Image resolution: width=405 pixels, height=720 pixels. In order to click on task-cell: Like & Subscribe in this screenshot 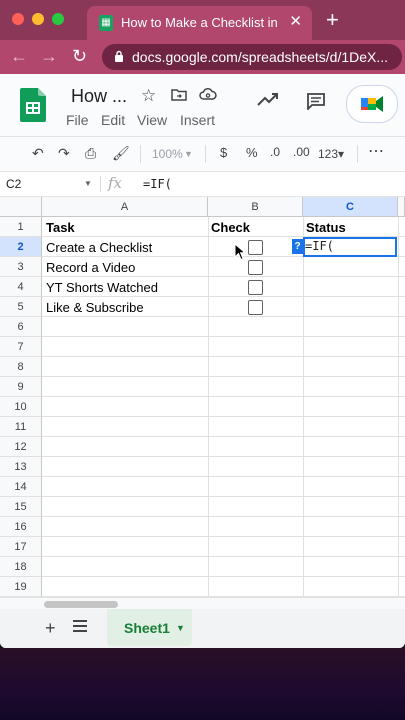, I will do `click(95, 307)`.